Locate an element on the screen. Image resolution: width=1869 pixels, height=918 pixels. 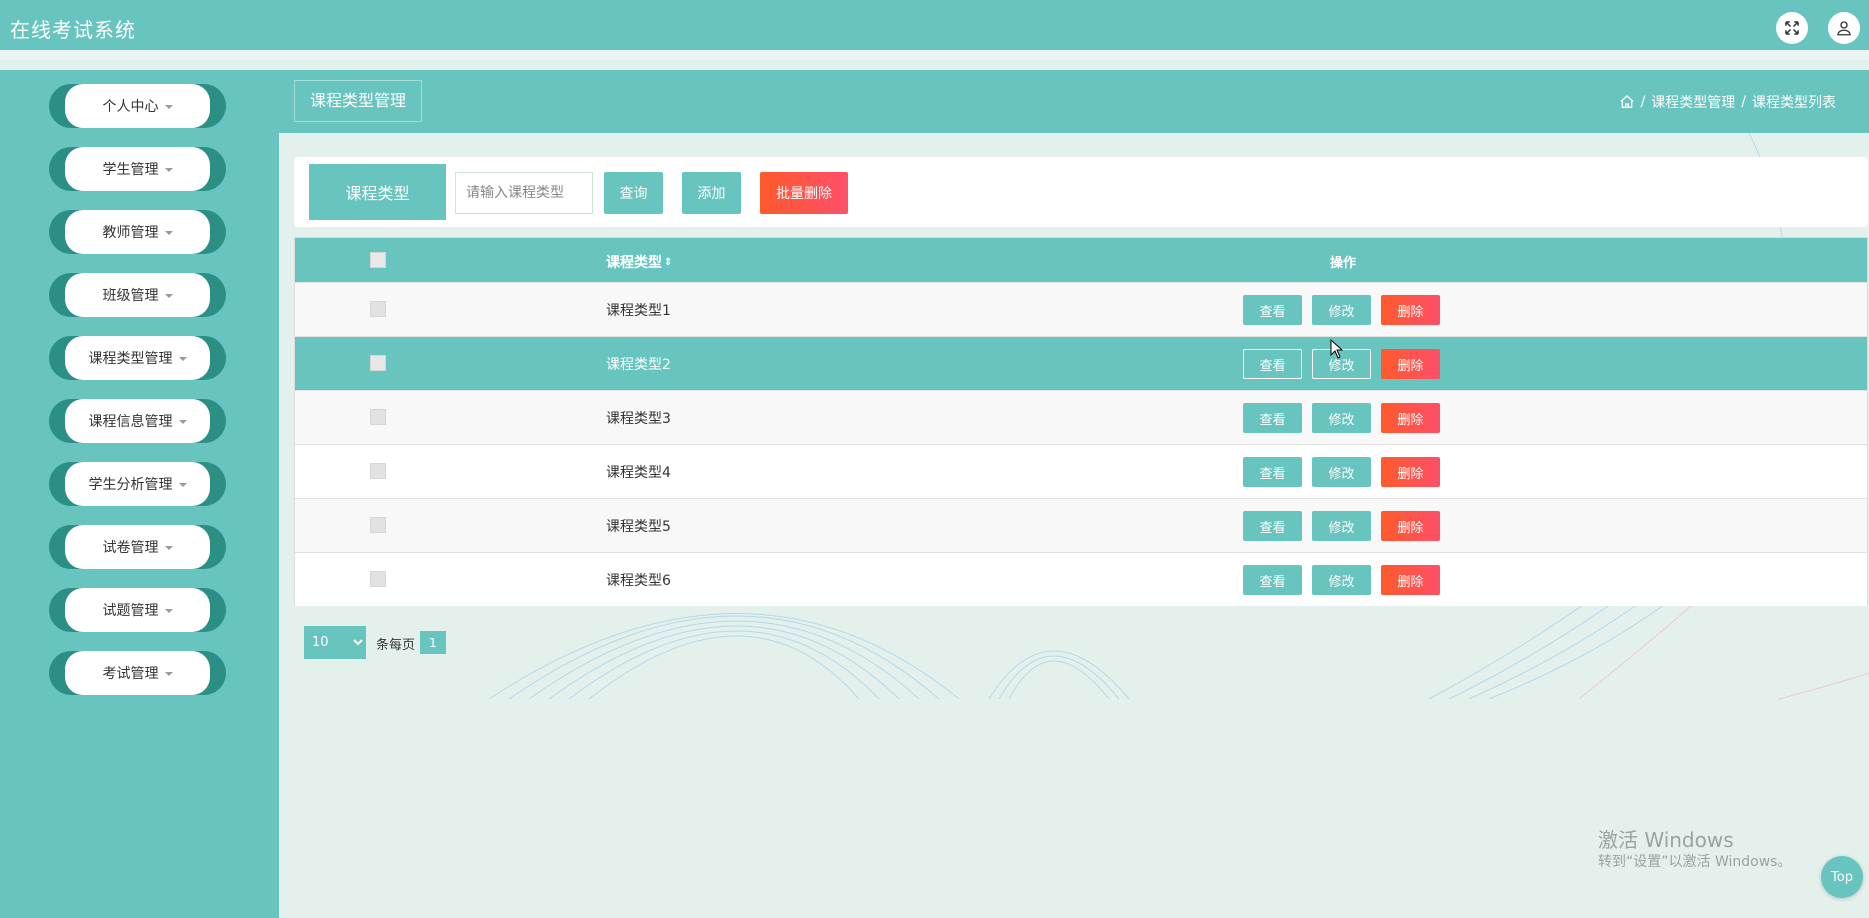
search-label: 课程类型 is located at coordinates (377, 192).